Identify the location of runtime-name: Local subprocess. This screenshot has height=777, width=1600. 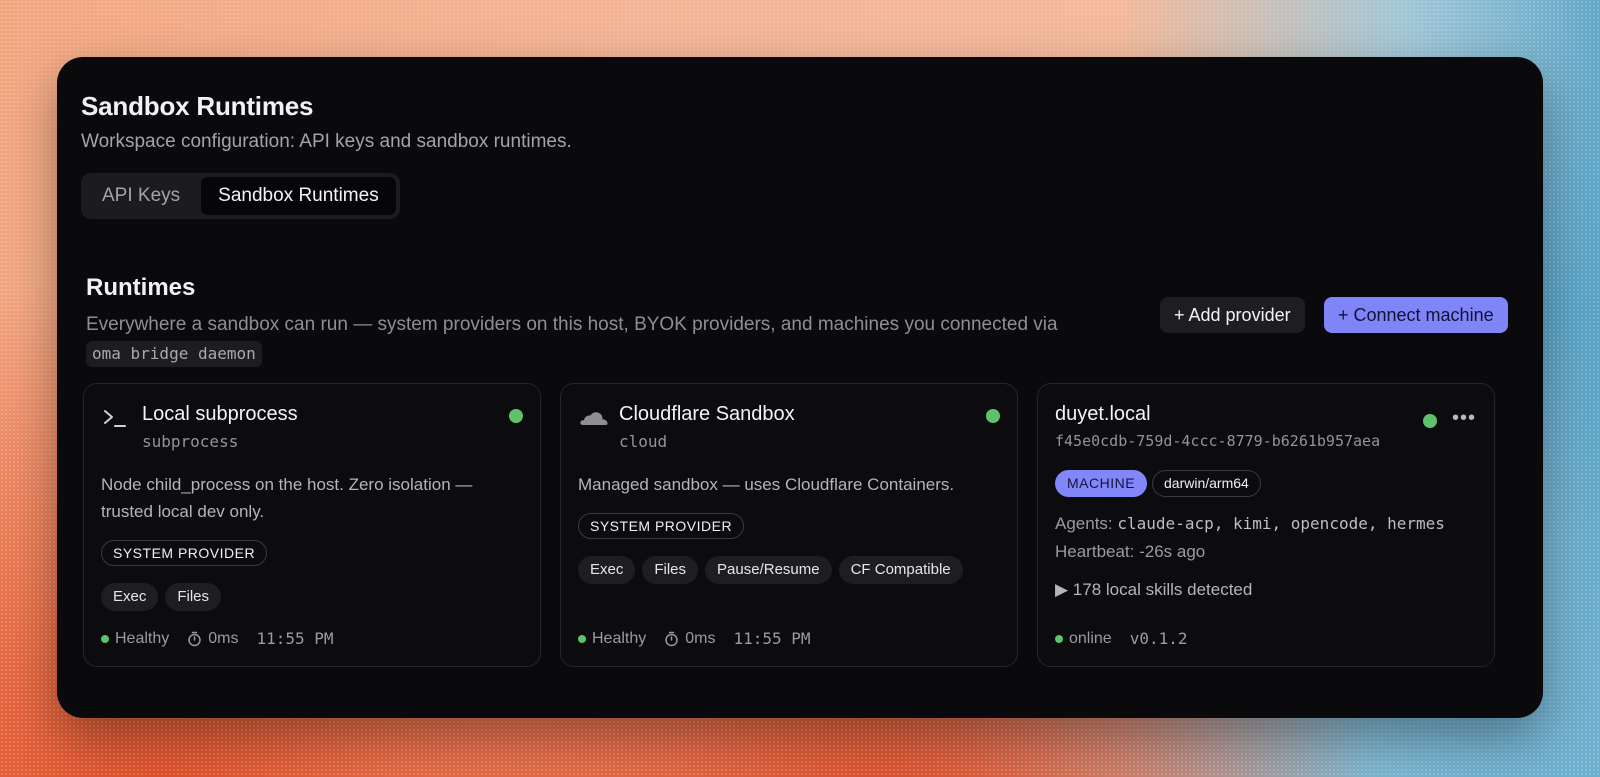
(220, 414).